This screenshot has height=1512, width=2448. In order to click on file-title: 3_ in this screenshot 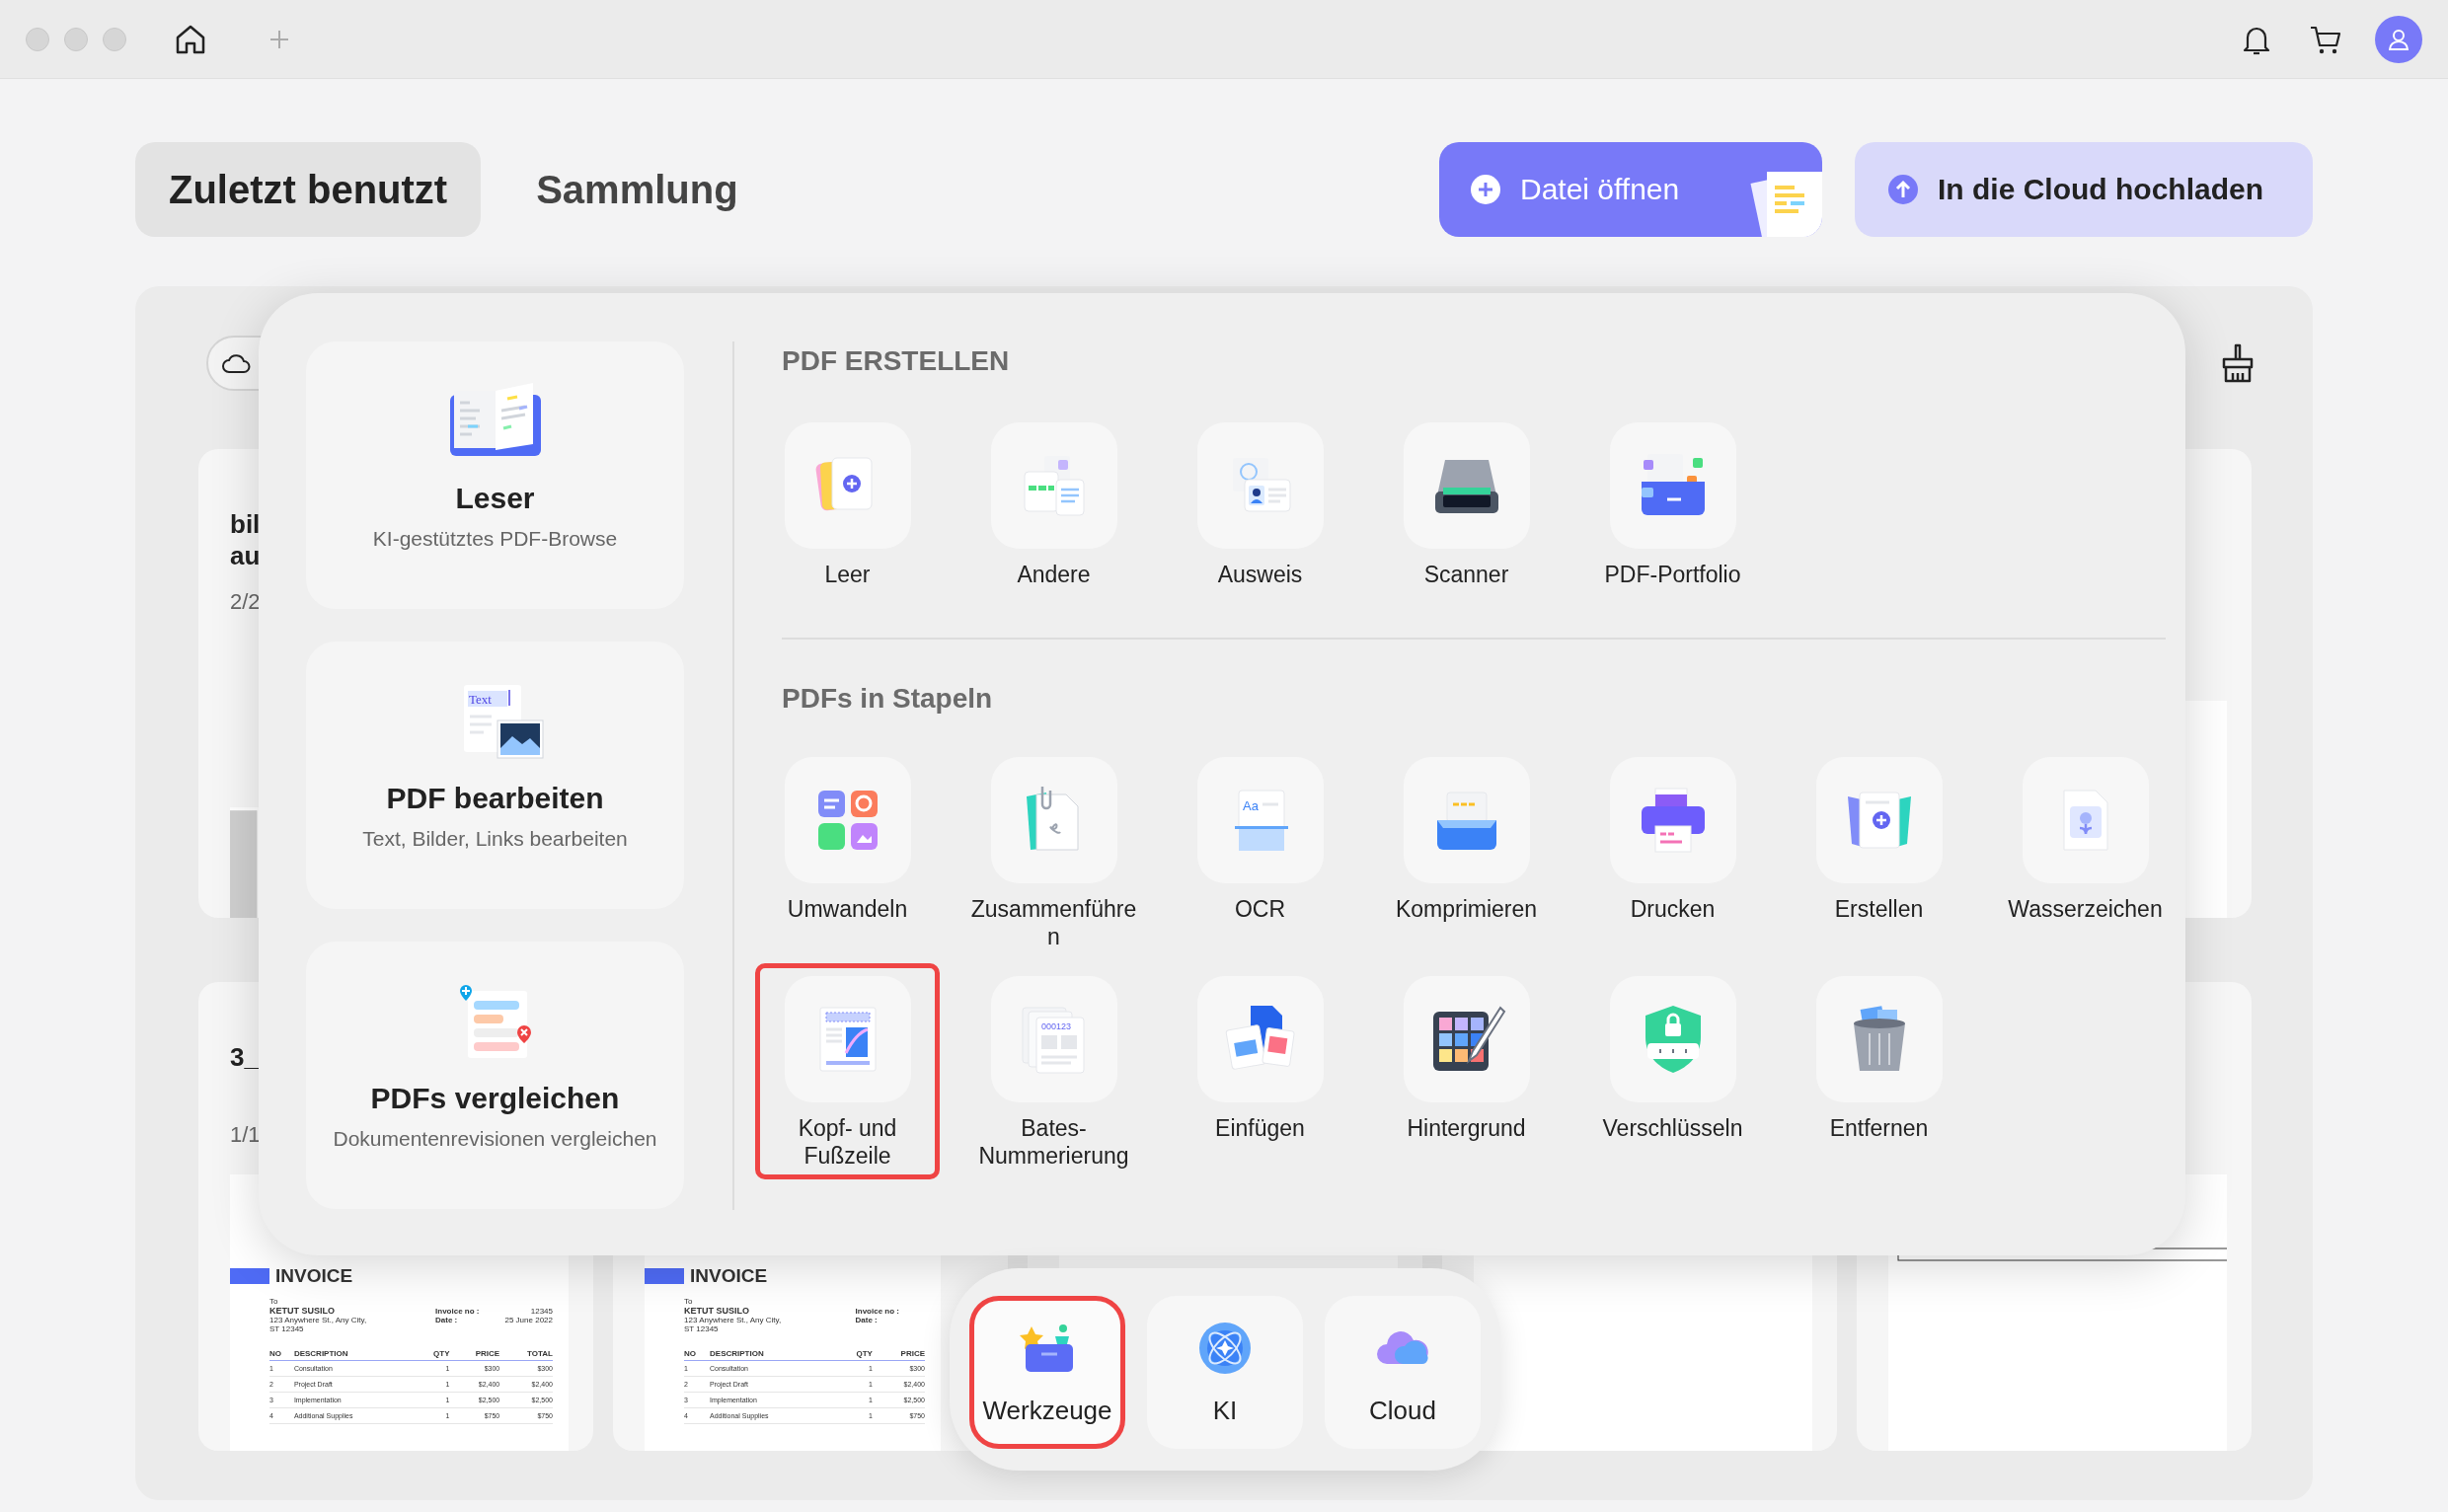, I will do `click(244, 1057)`.